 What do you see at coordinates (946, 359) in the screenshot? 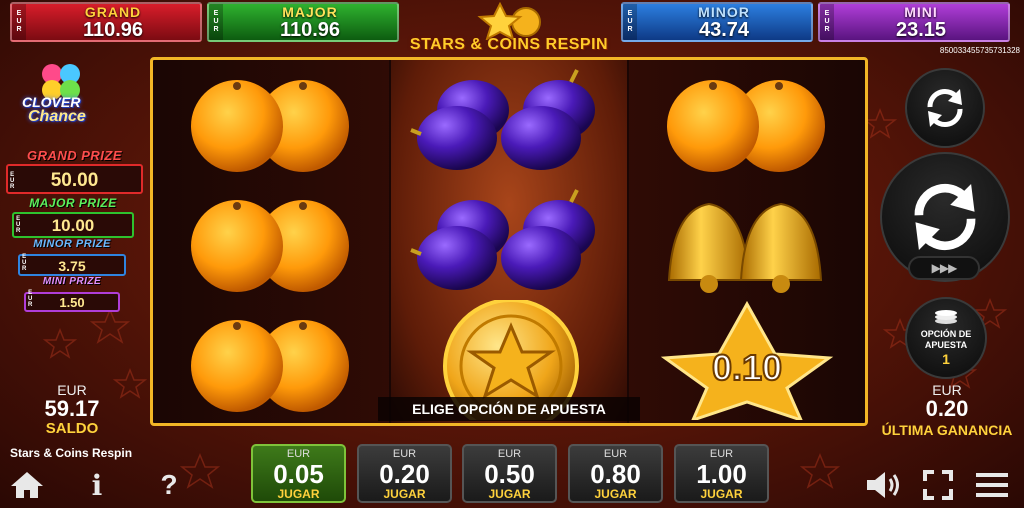
I see `bet-option-value: 1` at bounding box center [946, 359].